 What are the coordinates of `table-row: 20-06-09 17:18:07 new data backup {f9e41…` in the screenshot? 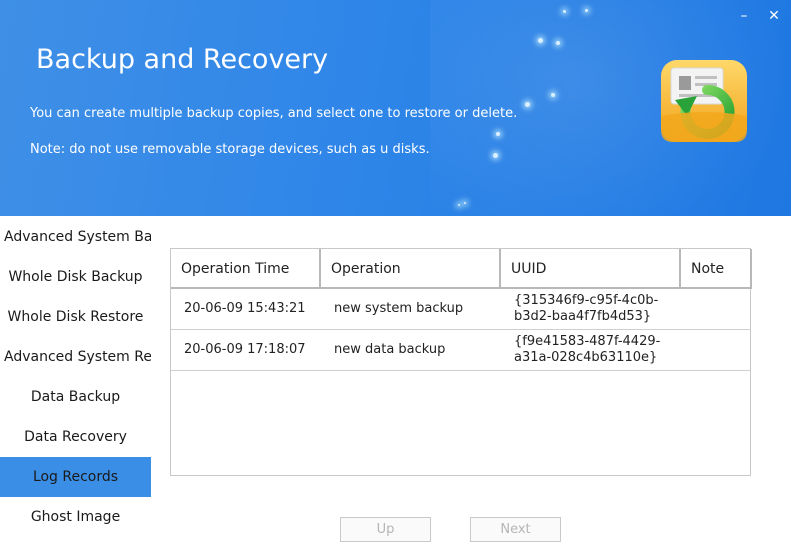 It's located at (460, 350).